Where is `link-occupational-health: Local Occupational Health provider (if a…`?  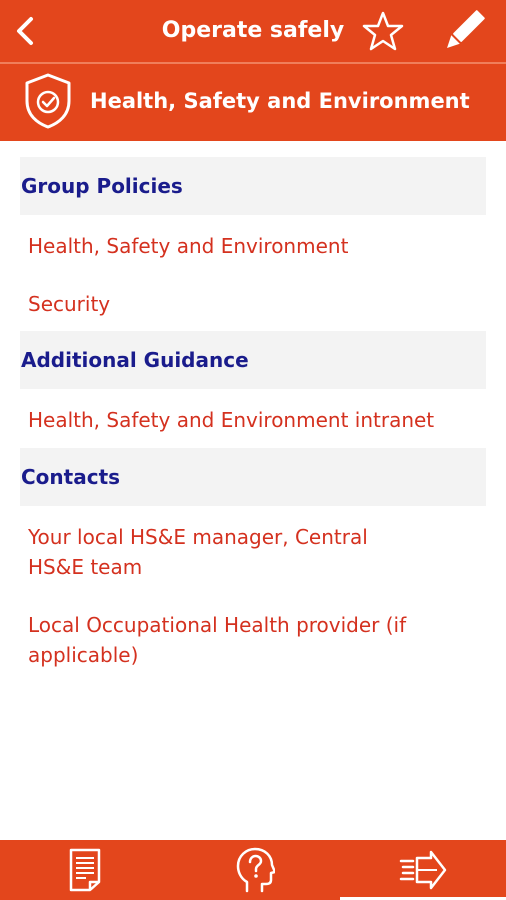 link-occupational-health: Local Occupational Health provider (if a… is located at coordinates (248, 640).